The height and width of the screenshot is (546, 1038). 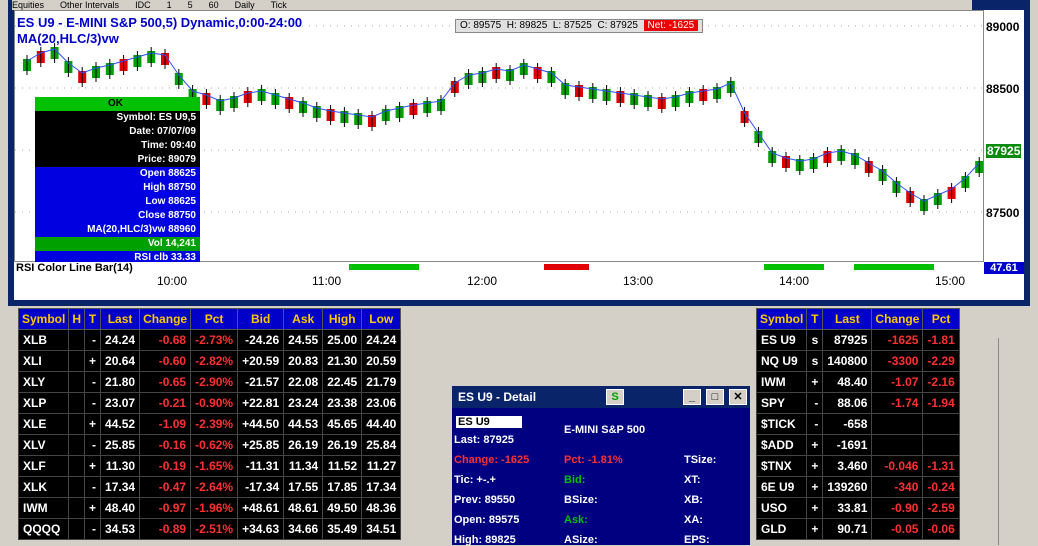 What do you see at coordinates (858, 445) in the screenshot?
I see `table-row: $ADD + -1691` at bounding box center [858, 445].